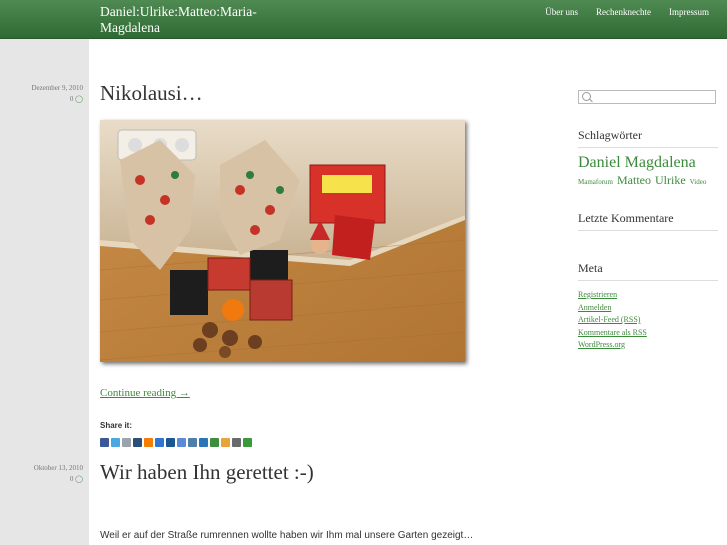  I want to click on tags-widget-title: Schlagwörter, so click(648, 138).